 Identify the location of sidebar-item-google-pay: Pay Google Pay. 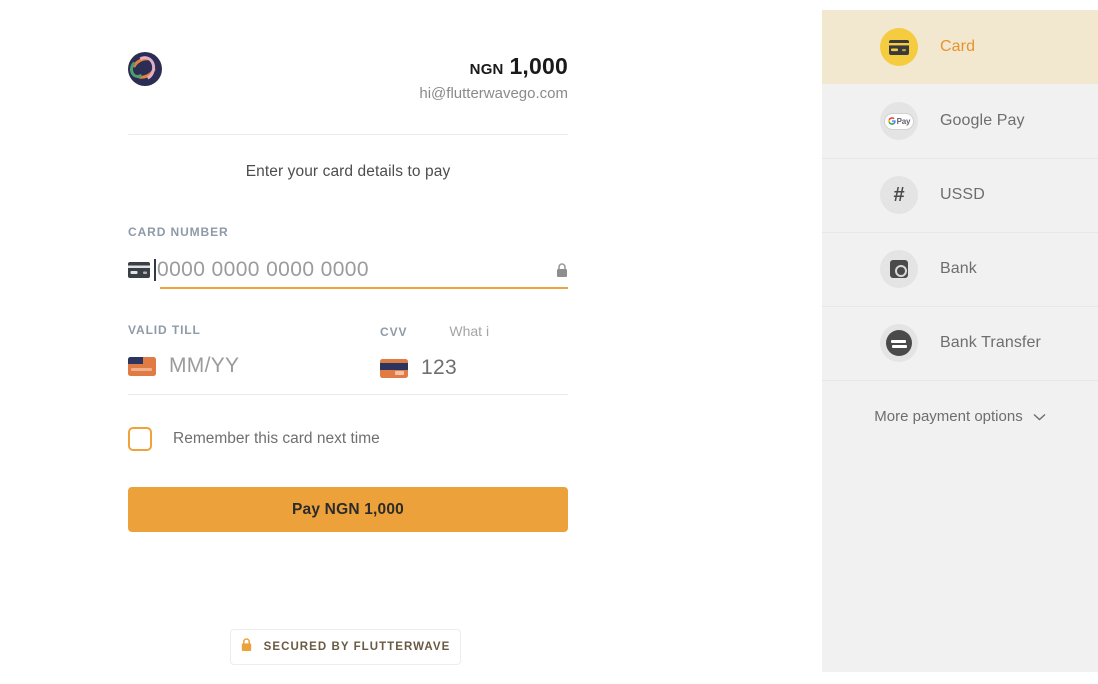
(960, 121).